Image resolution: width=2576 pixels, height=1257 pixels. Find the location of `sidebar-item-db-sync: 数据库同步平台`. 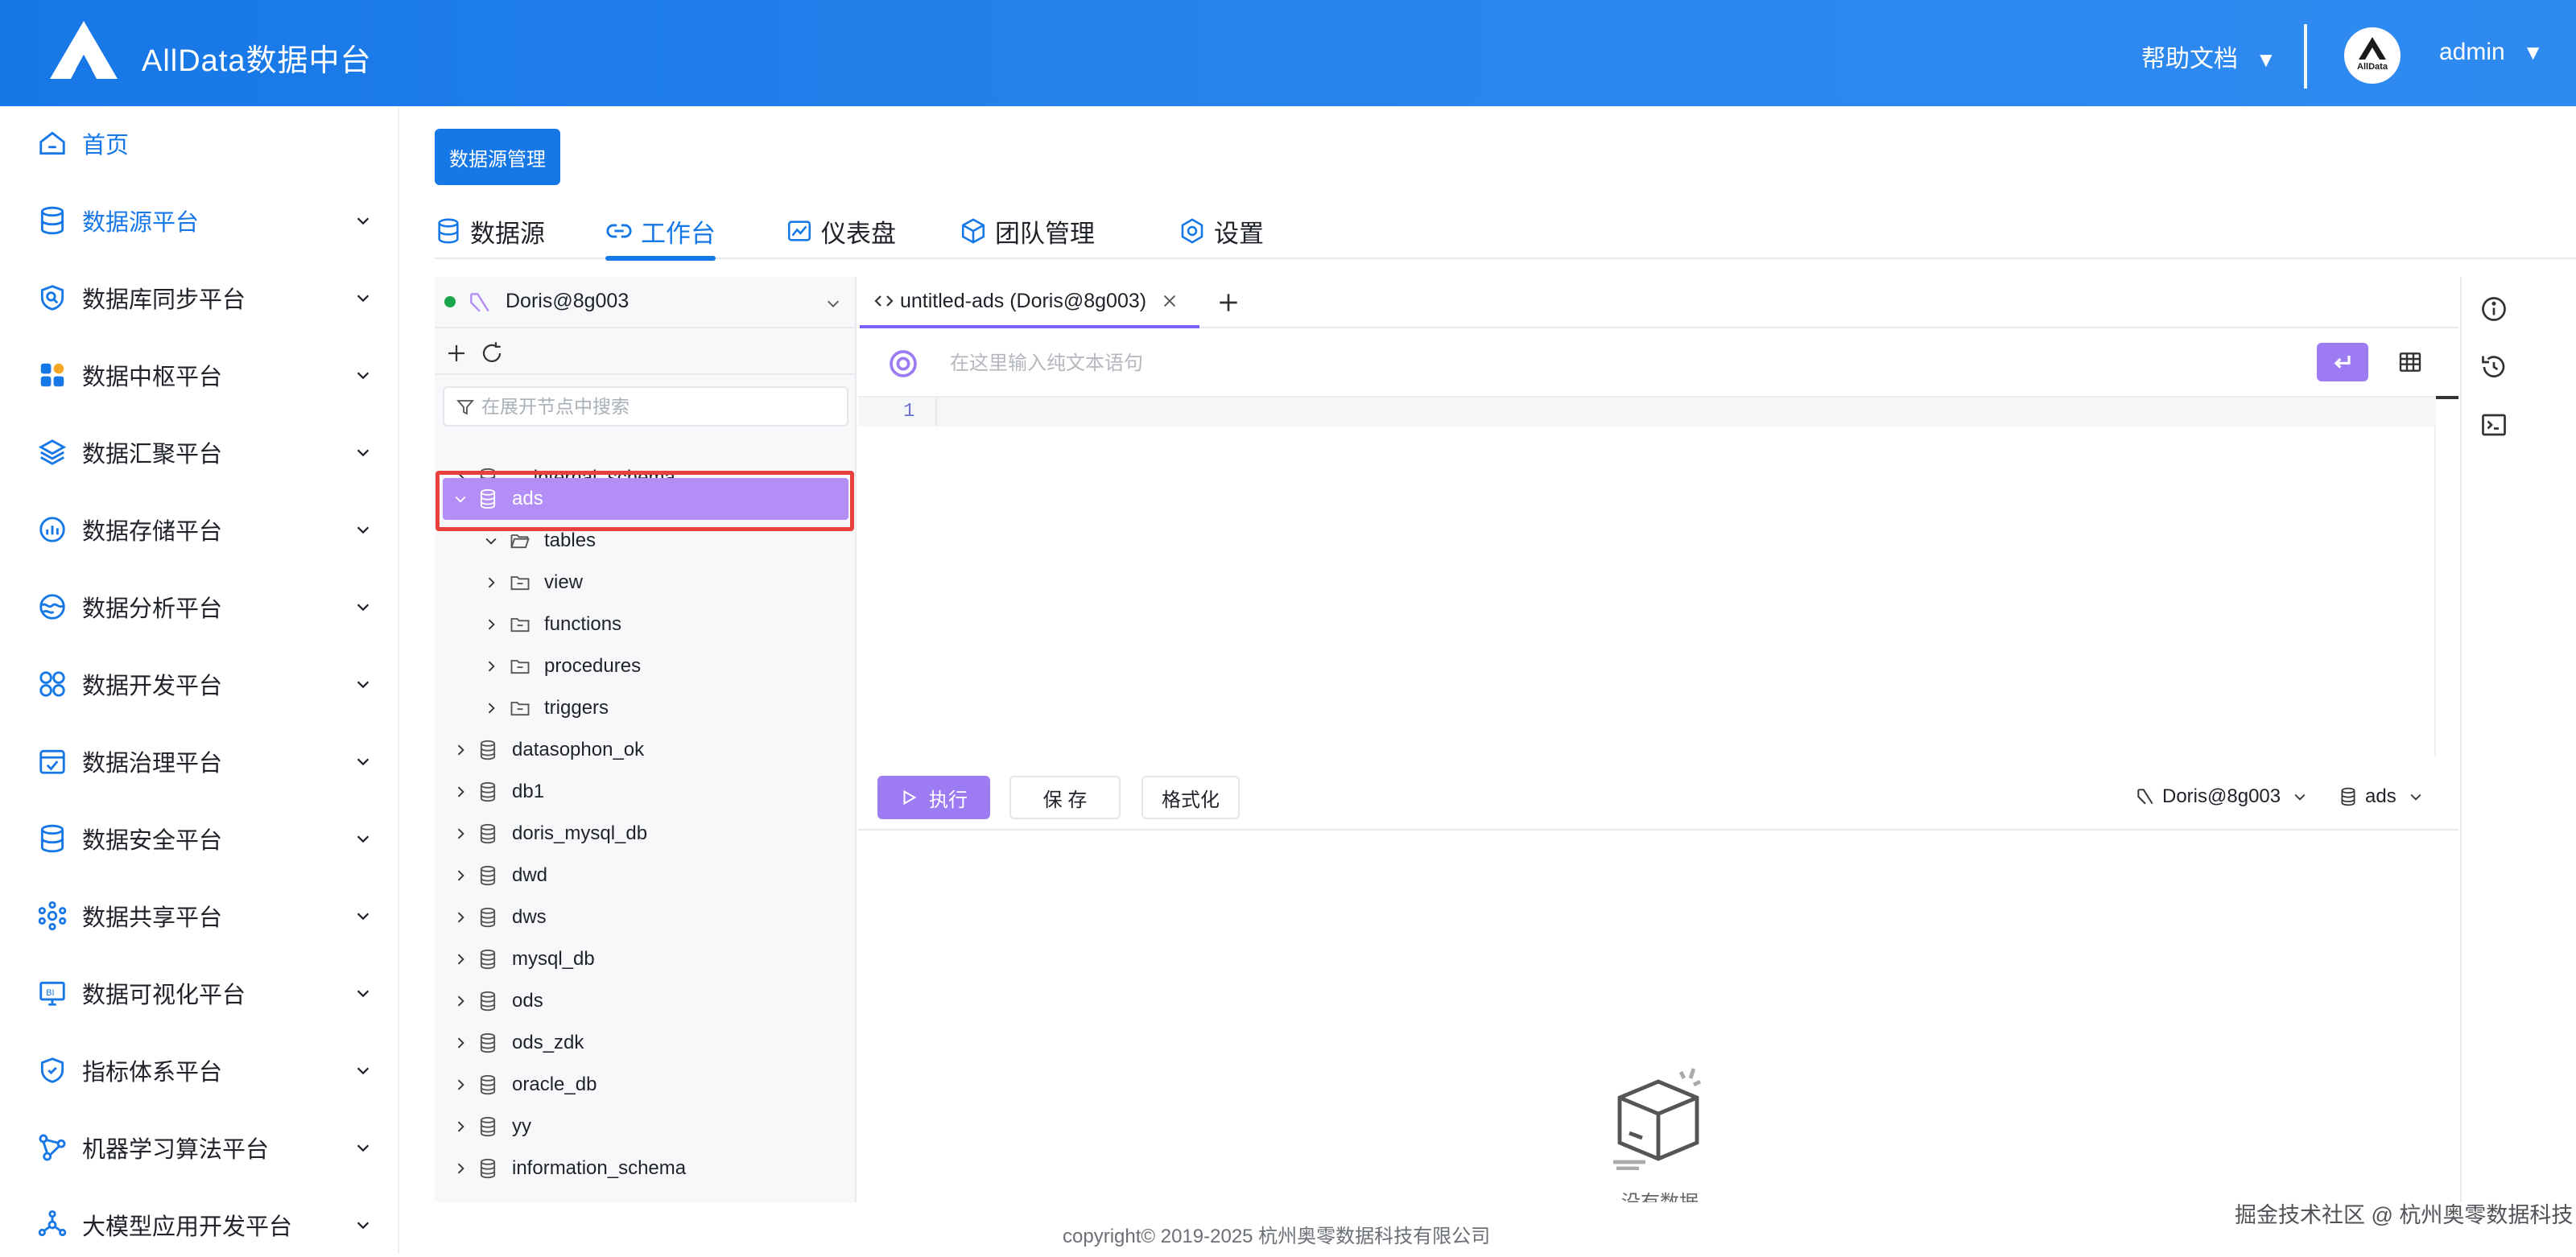

sidebar-item-db-sync: 数据库同步平台 is located at coordinates (199, 298).